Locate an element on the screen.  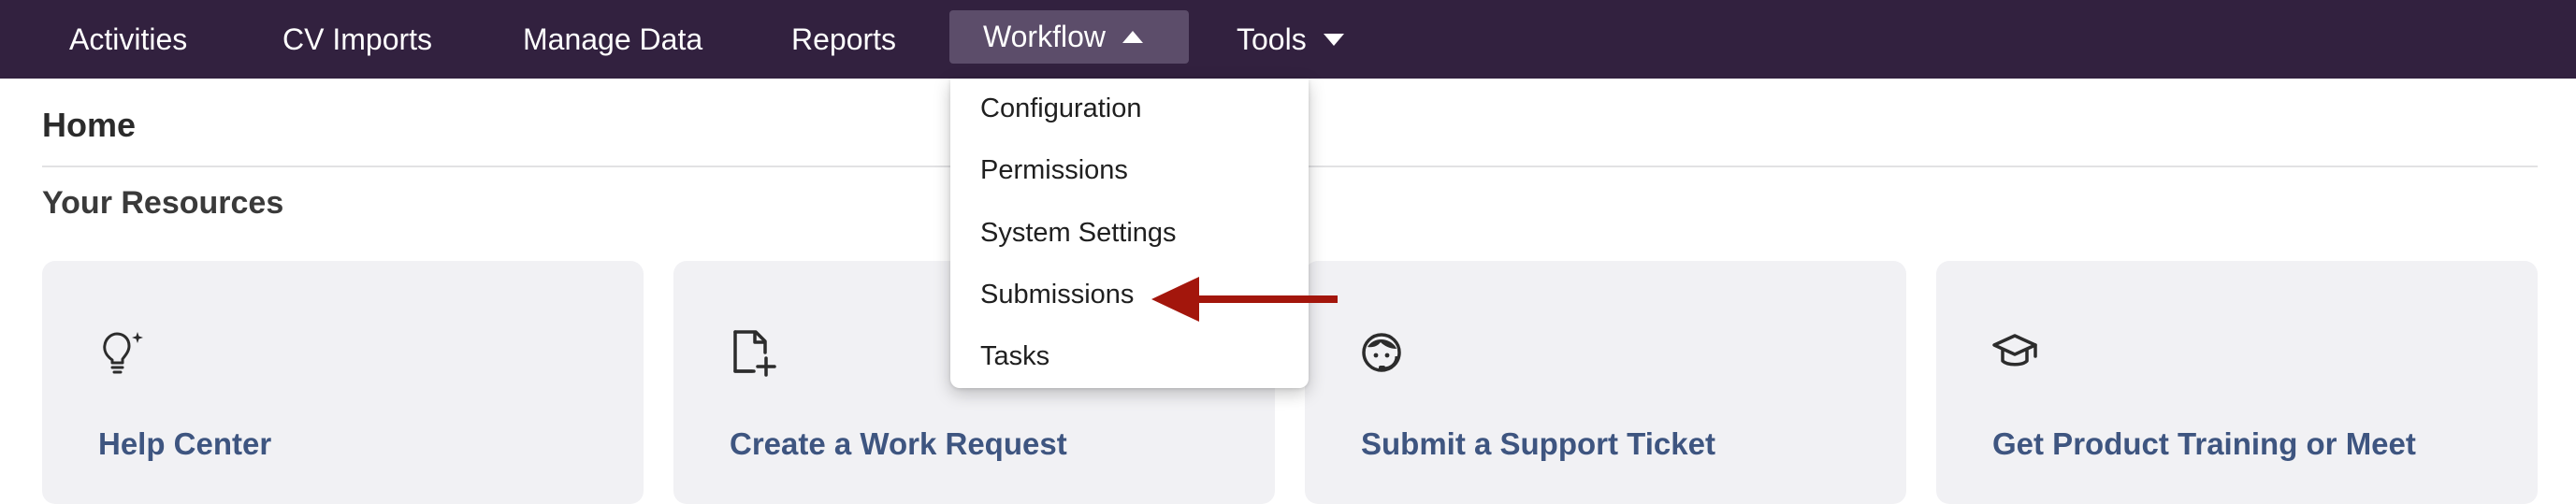
nav-item-activities: Activities is located at coordinates (128, 39).